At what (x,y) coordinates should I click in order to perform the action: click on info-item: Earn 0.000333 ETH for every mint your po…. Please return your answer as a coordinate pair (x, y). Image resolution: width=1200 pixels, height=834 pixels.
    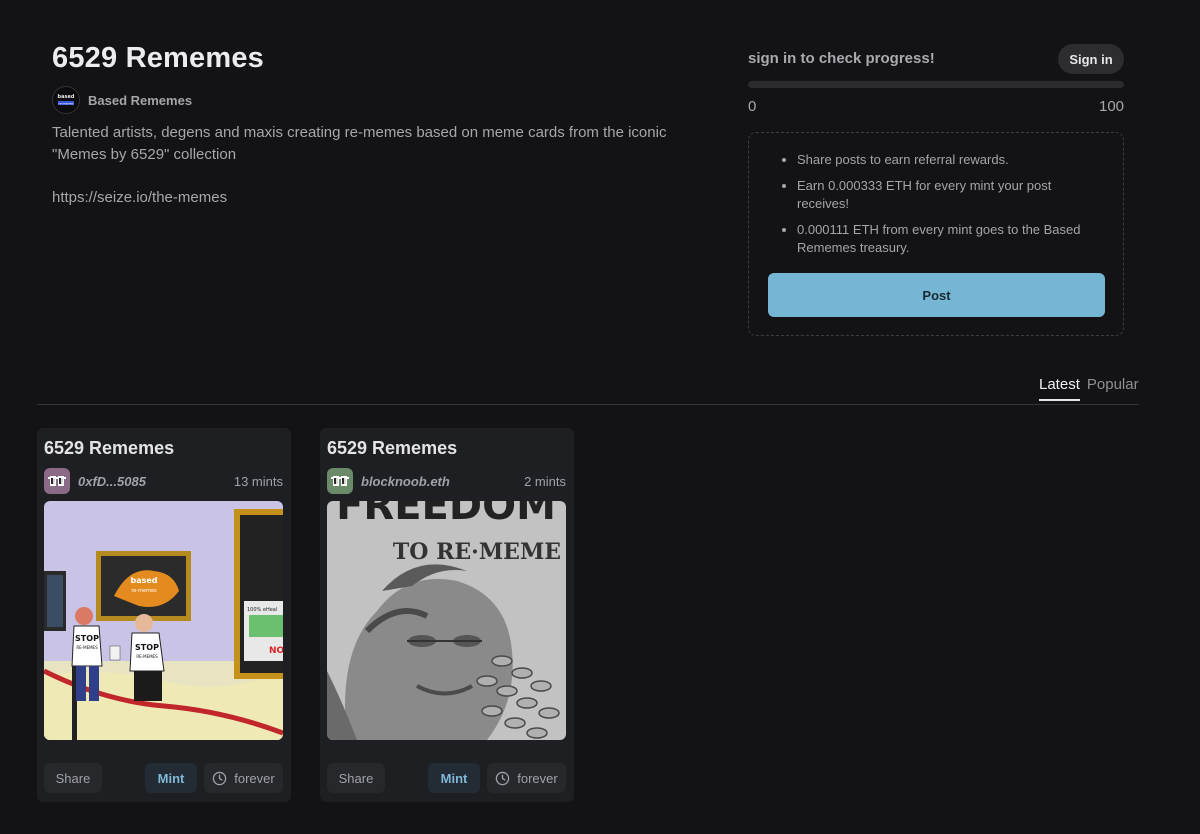
    Looking at the image, I should click on (948, 195).